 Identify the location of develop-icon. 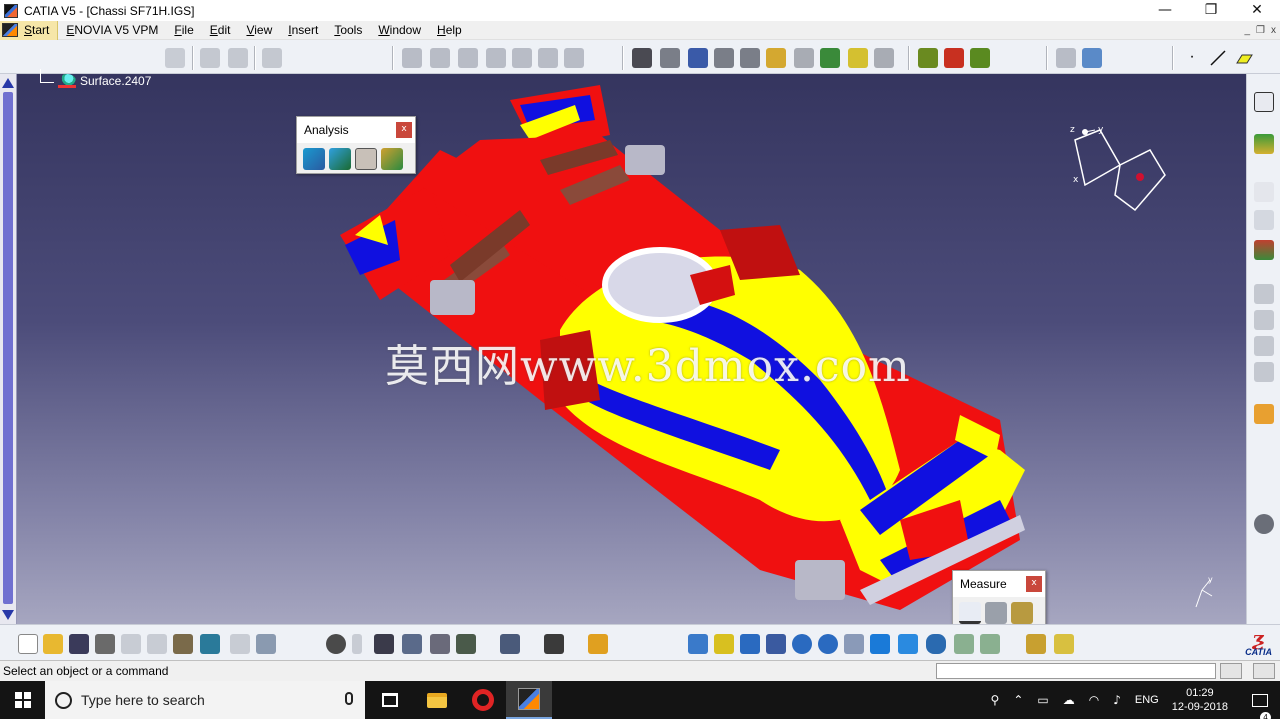
(884, 58).